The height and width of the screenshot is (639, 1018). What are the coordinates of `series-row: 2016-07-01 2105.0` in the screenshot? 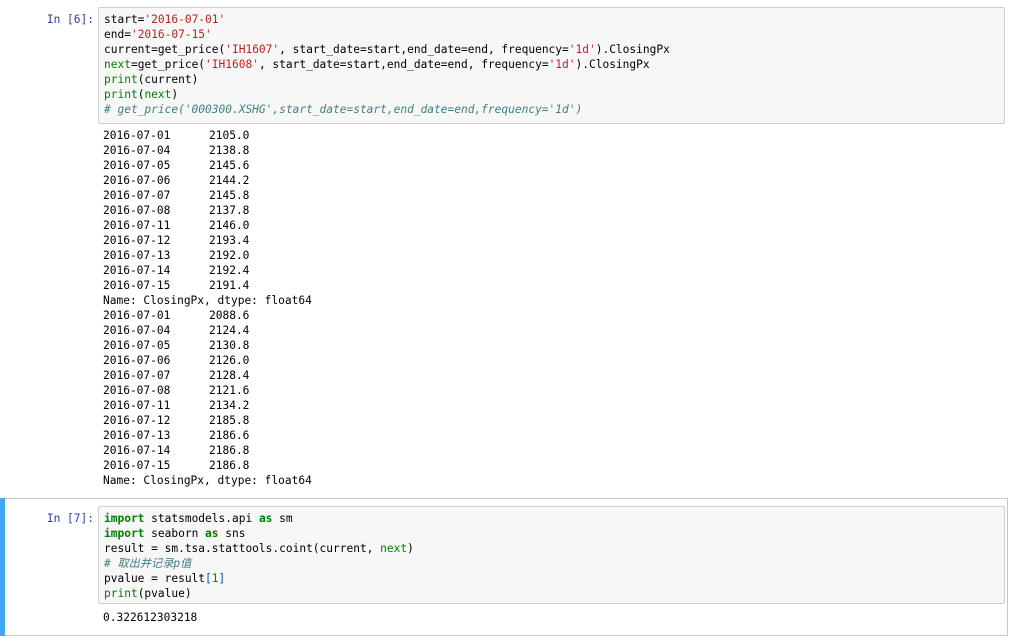 It's located at (207, 135).